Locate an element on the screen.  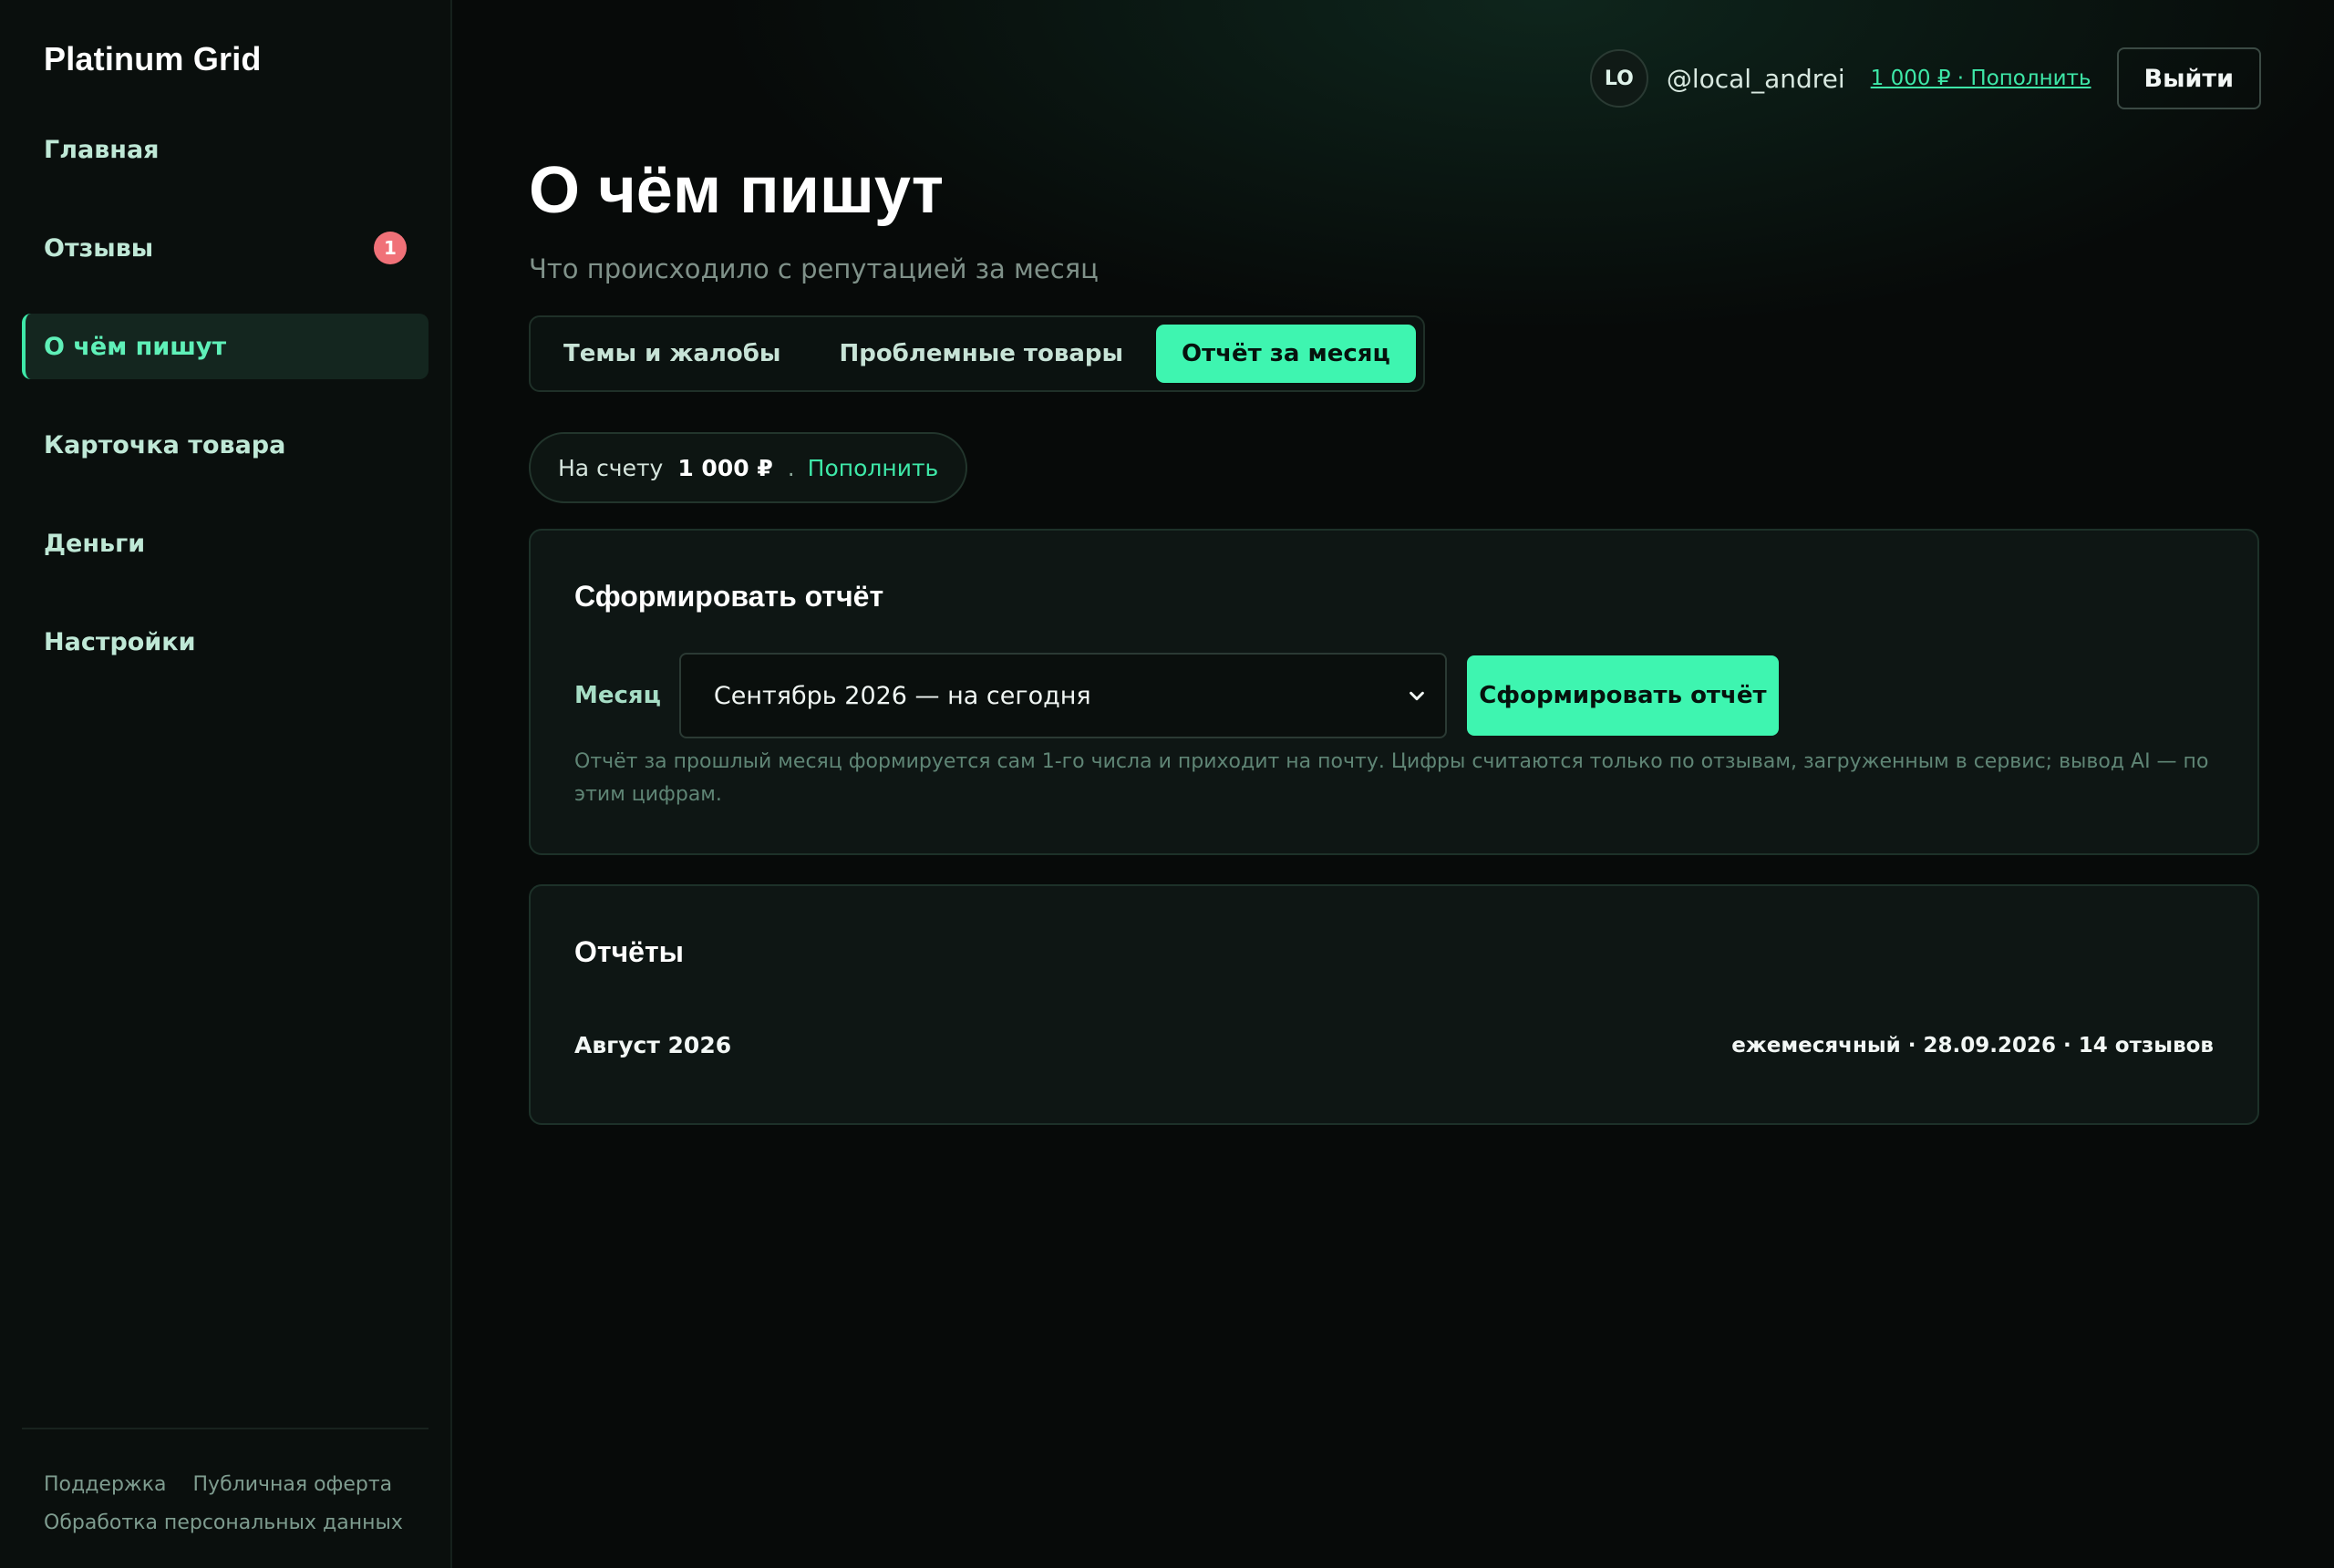
topup-link: Пополнить is located at coordinates (874, 468).